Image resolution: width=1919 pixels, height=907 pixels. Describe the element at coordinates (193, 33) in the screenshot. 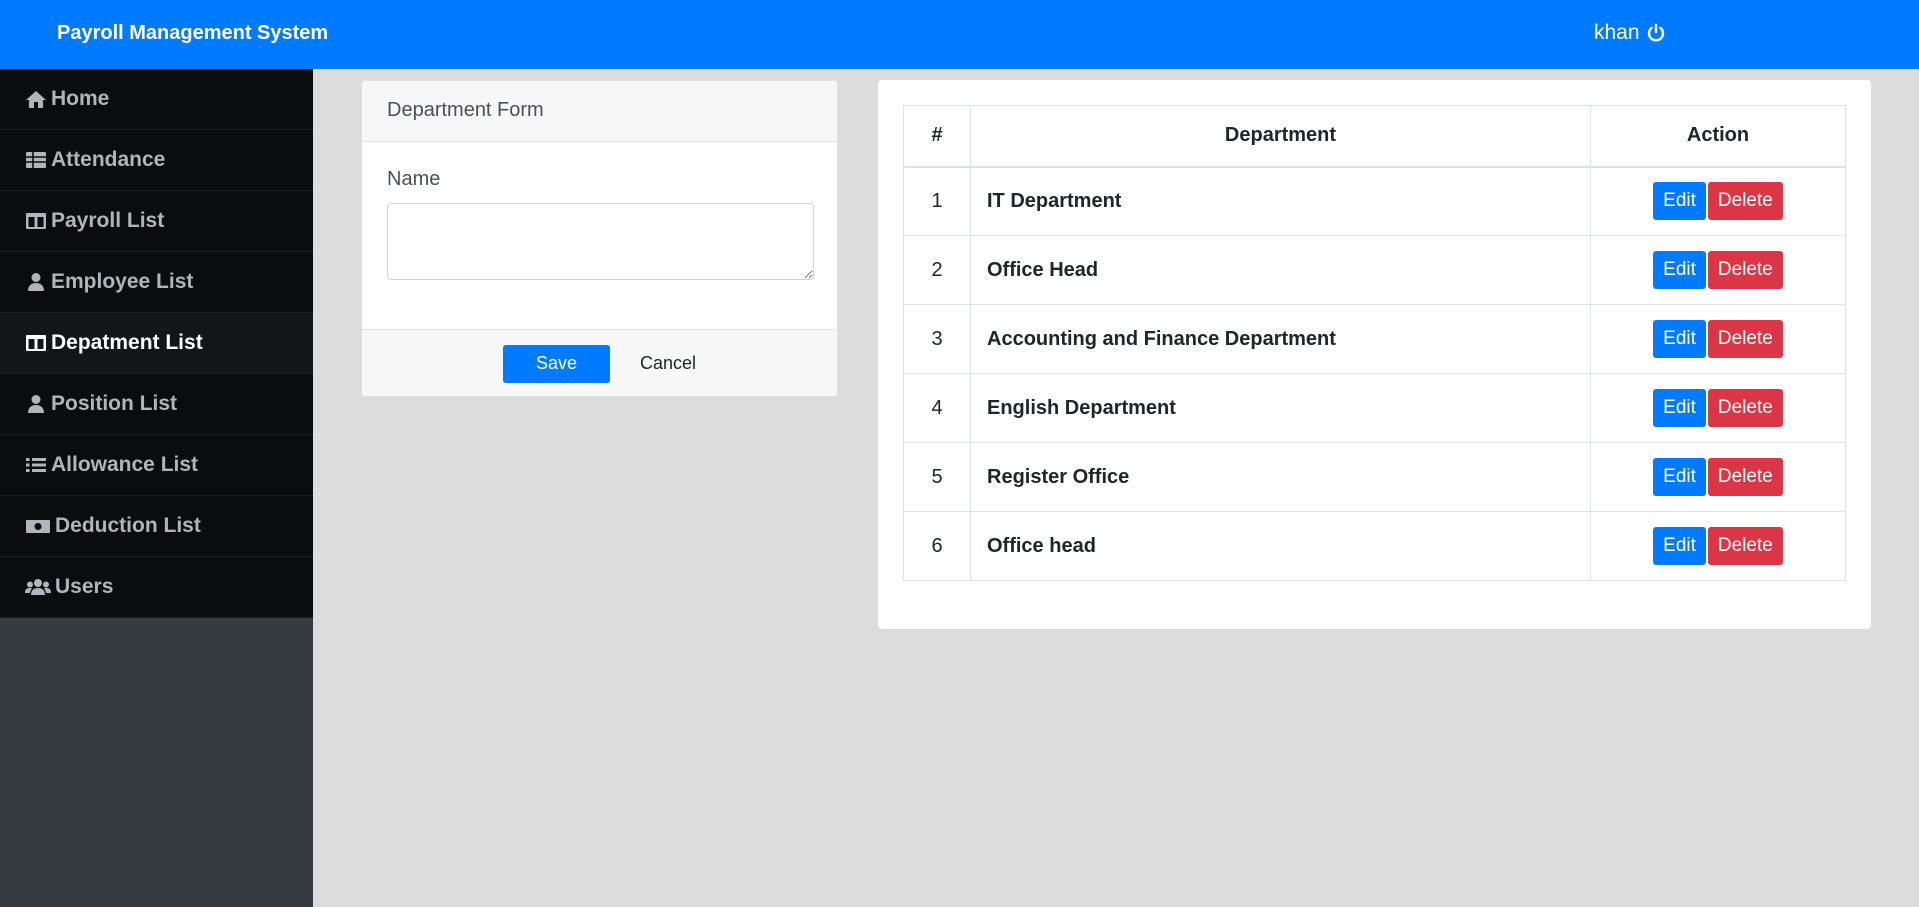

I see `app-title: Payroll Management System` at that location.